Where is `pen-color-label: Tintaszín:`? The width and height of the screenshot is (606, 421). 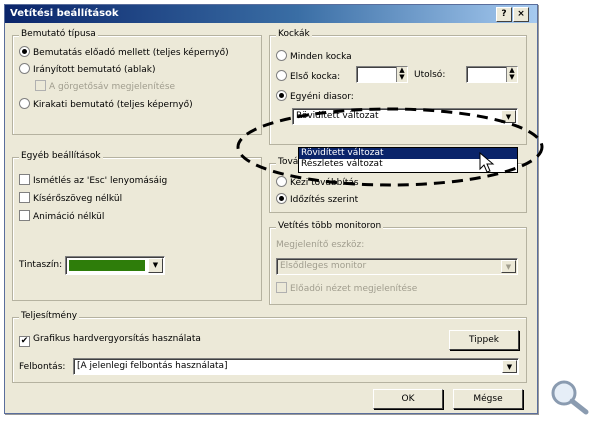 pen-color-label: Tintaszín: is located at coordinates (41, 265).